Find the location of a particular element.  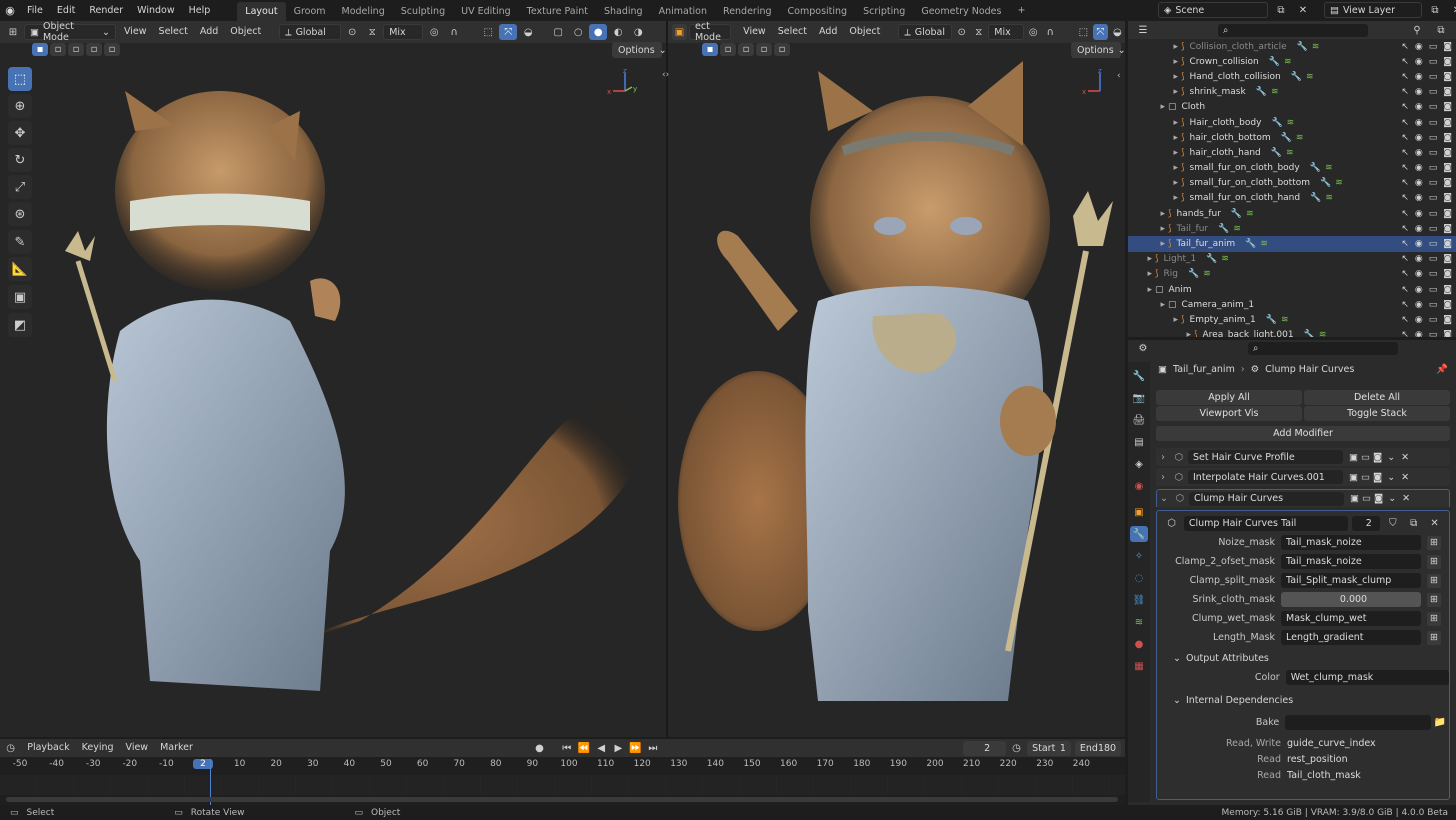

tab-groom: Groom is located at coordinates (310, 11).